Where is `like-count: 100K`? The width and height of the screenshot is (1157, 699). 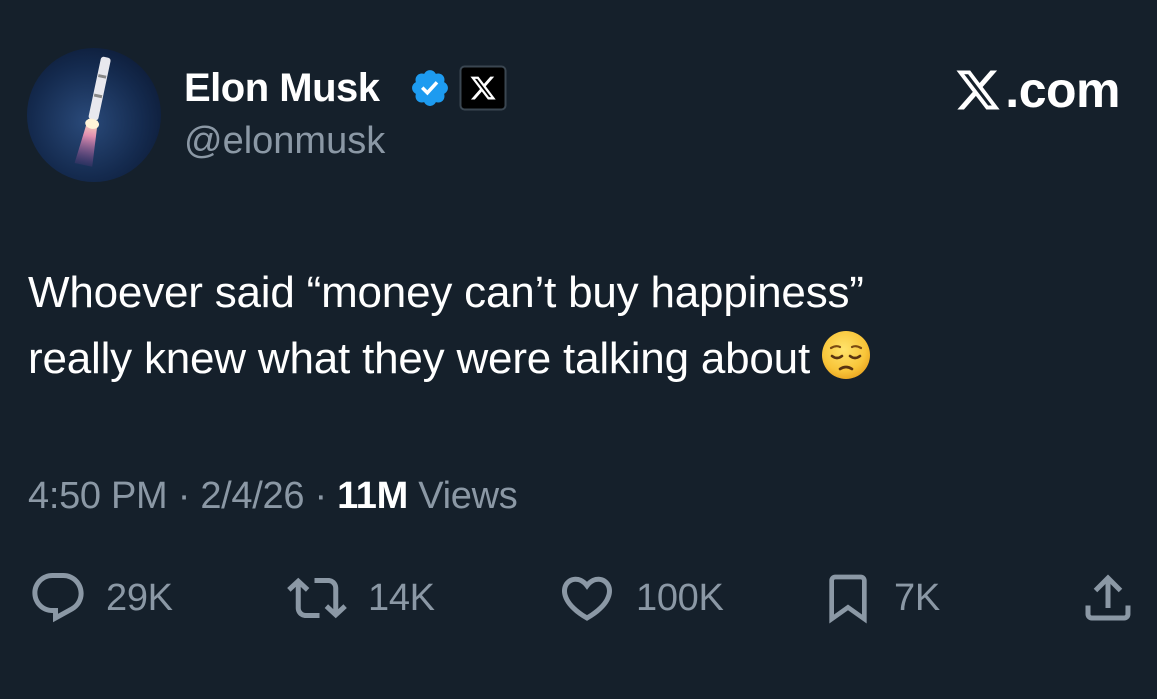 like-count: 100K is located at coordinates (680, 598).